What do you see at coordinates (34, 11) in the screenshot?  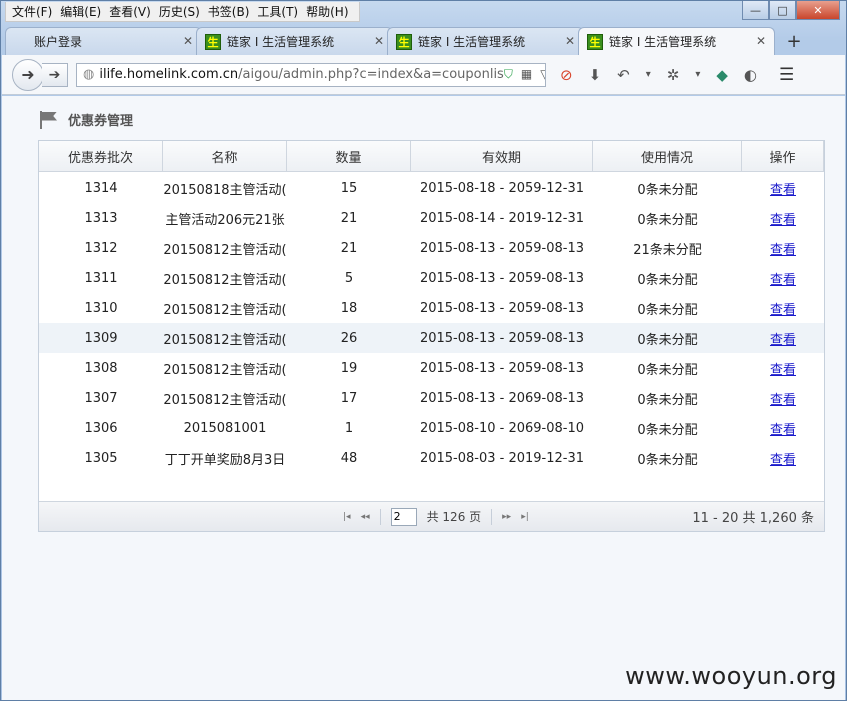 I see `menu-file: 文件(F)` at bounding box center [34, 11].